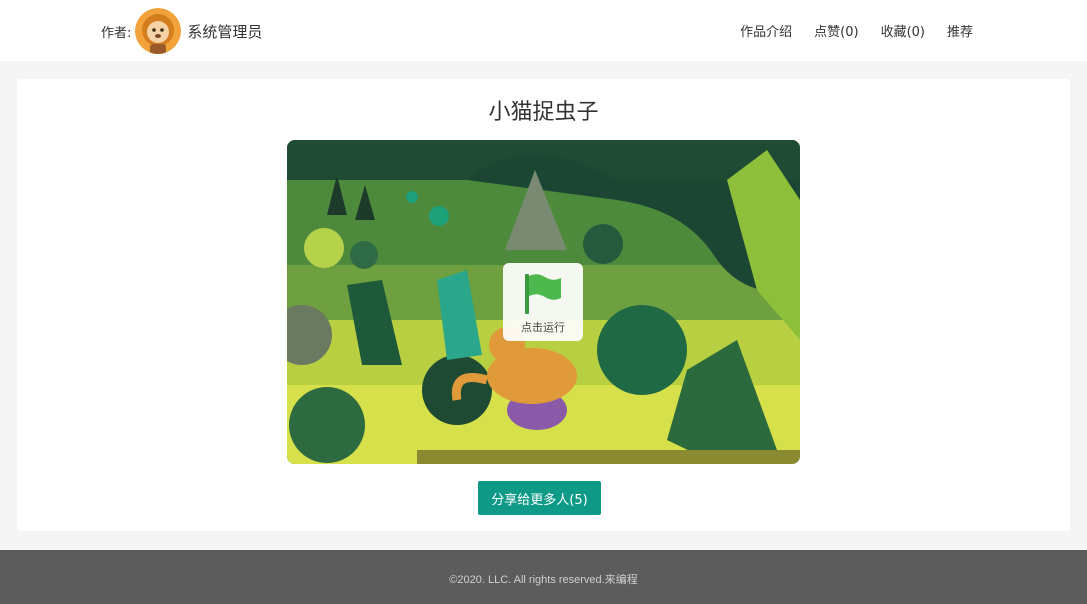  I want to click on author-name: 系统管理员, so click(224, 31).